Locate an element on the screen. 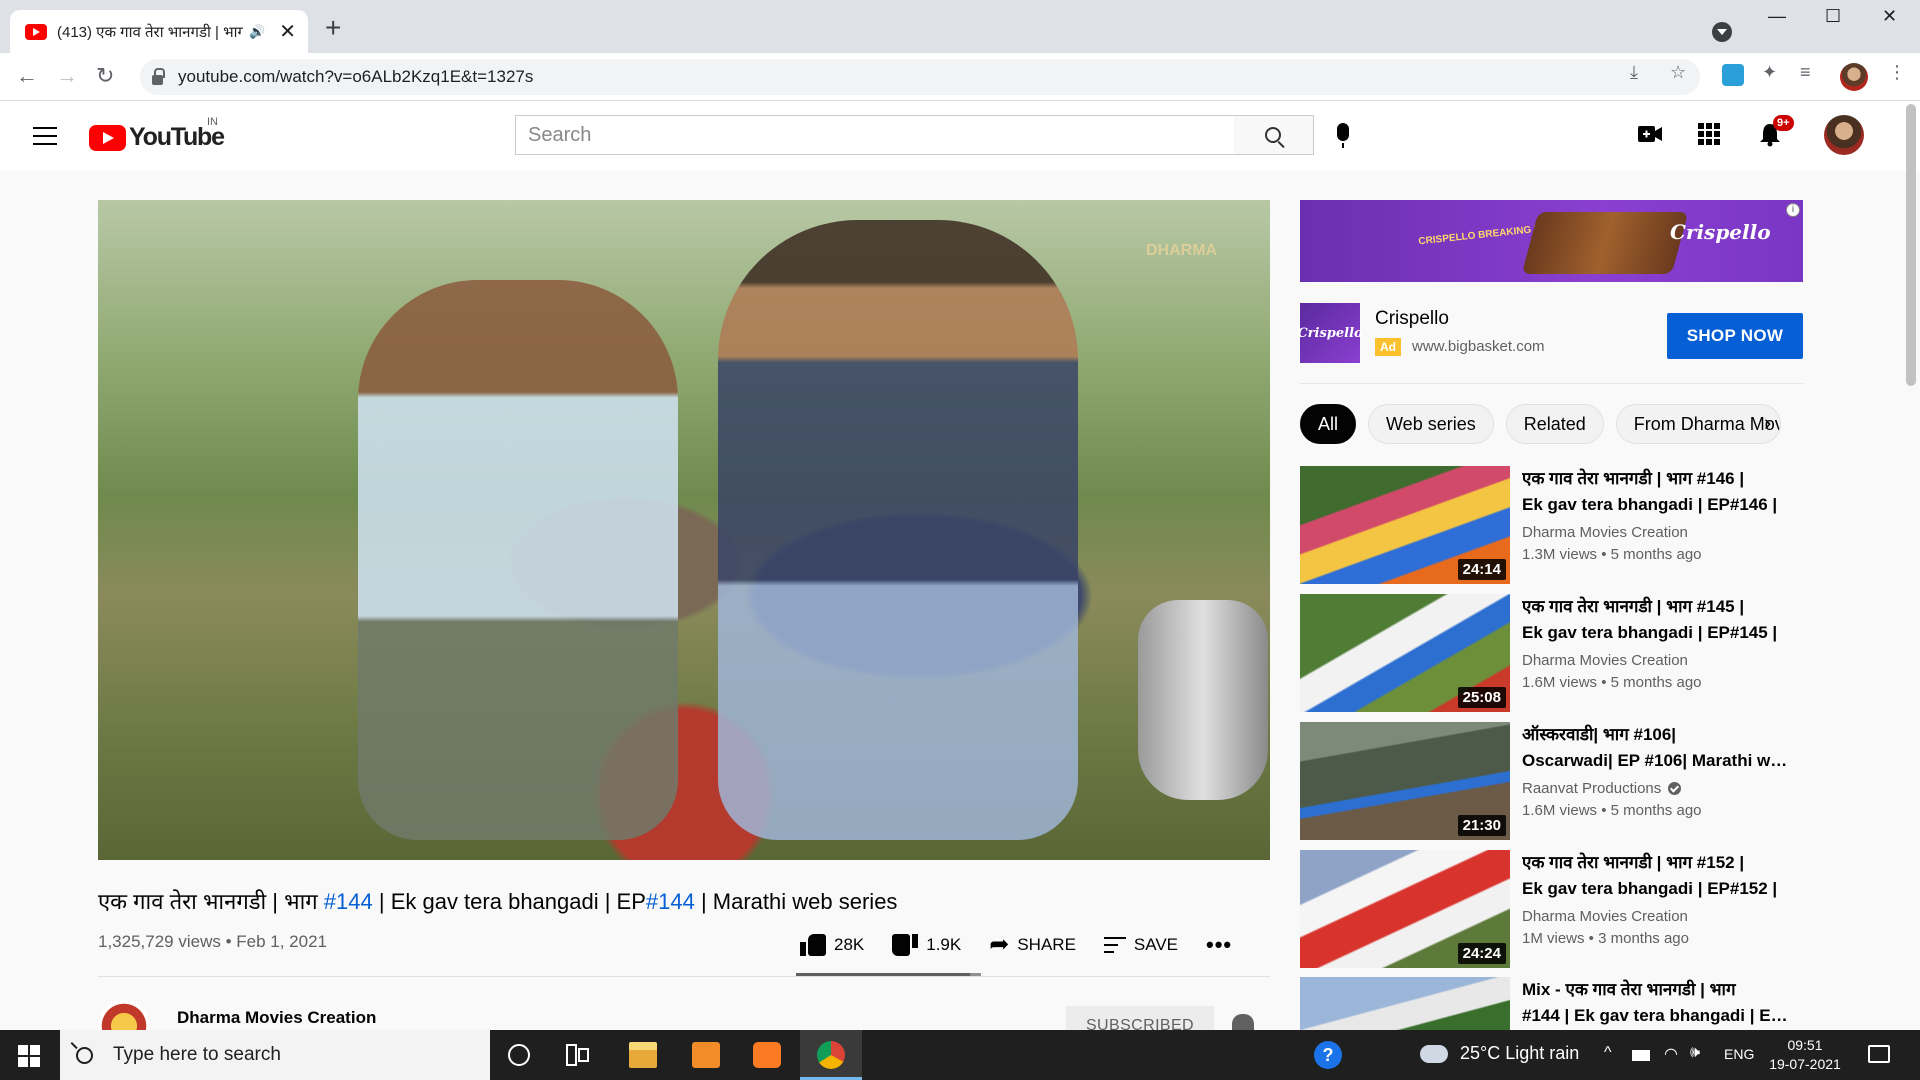 This screenshot has height=1080, width=1920. ad-logo: Crispello is located at coordinates (1330, 333).